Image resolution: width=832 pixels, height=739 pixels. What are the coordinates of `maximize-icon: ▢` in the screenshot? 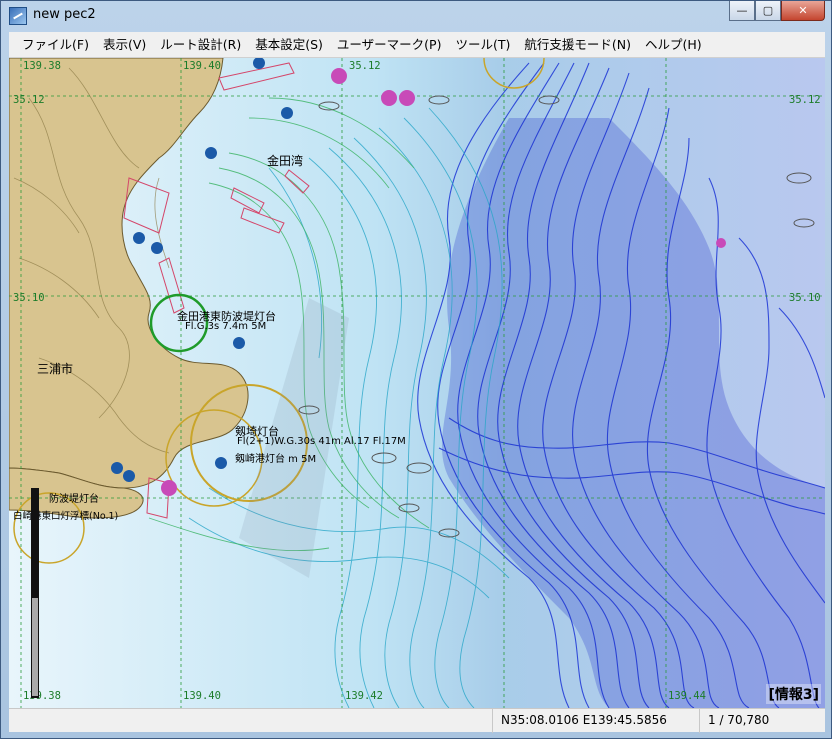 It's located at (768, 10).